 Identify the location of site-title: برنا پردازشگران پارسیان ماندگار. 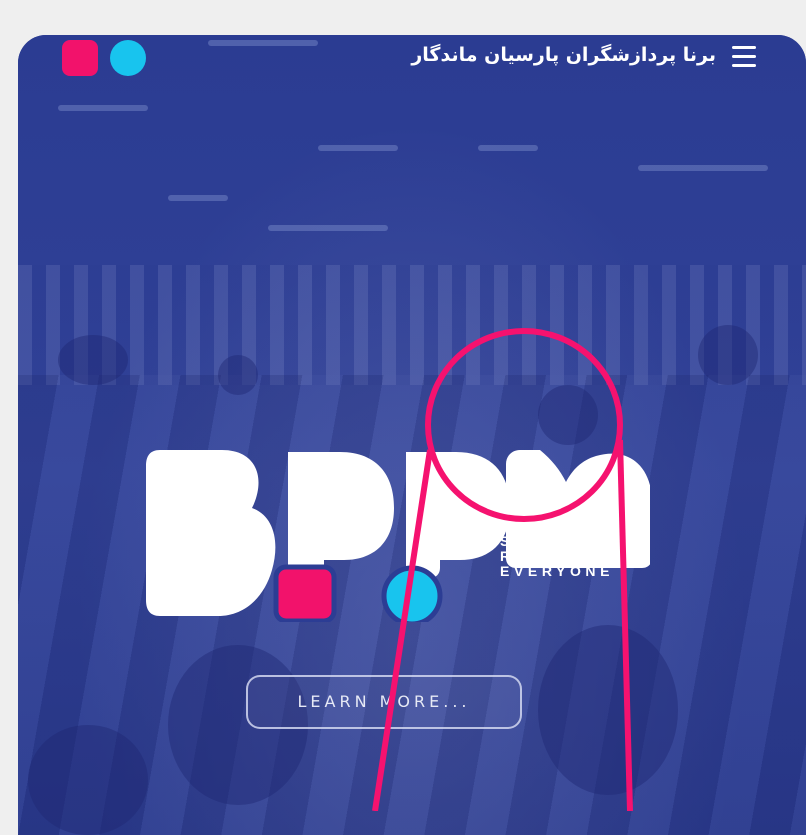
(563, 55).